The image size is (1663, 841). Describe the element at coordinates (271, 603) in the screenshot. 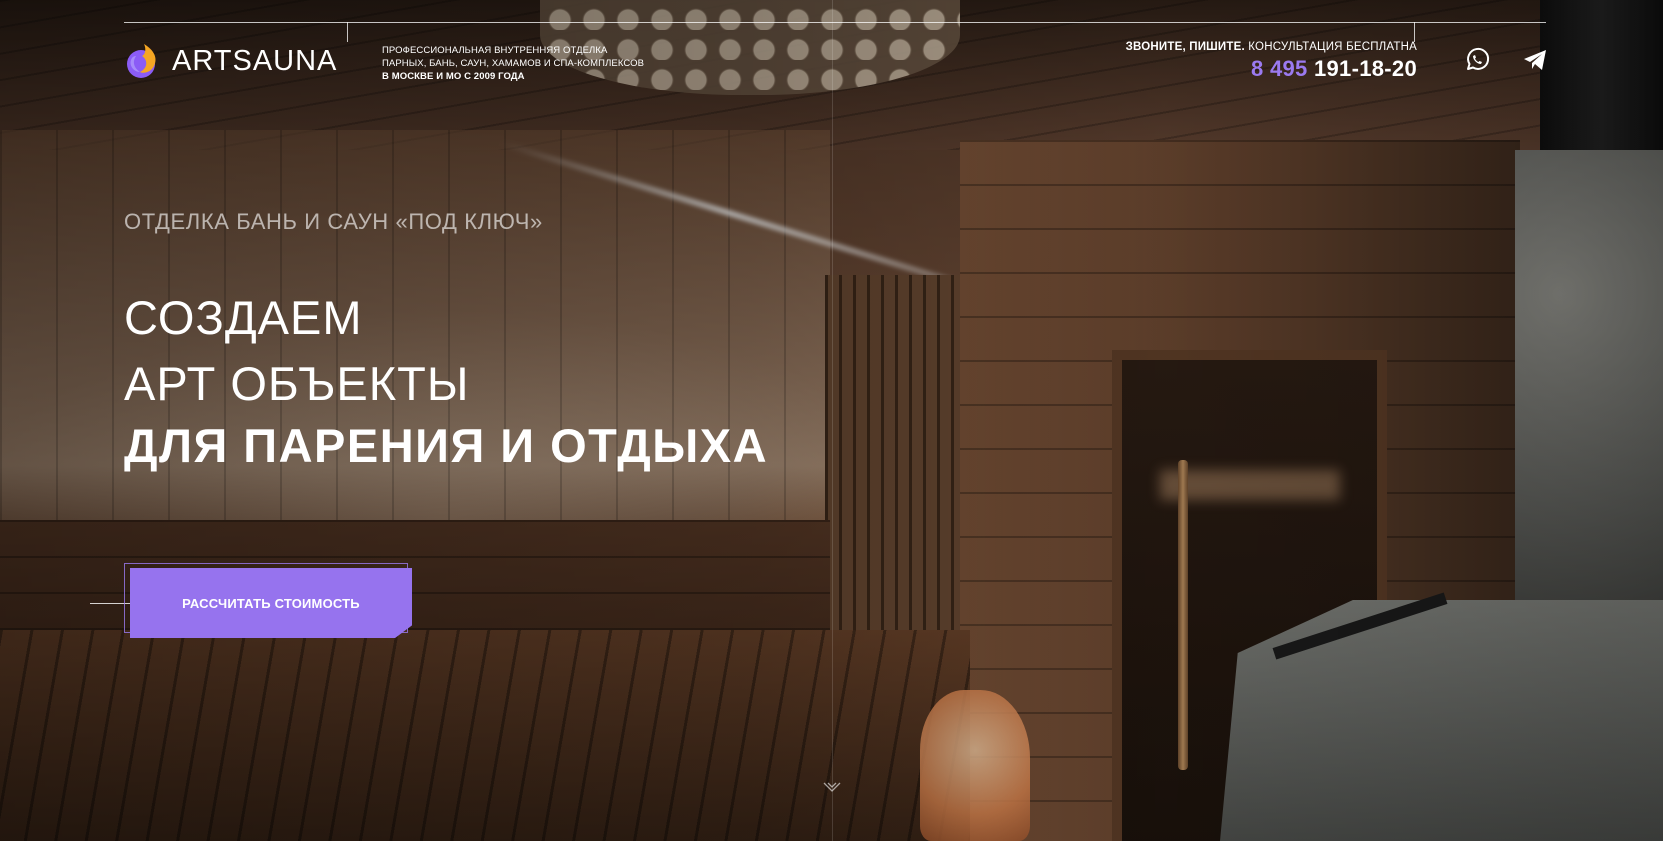

I see `calculate-cost-button: РАССЧИТАТЬ СТОИМОСТЬ` at that location.